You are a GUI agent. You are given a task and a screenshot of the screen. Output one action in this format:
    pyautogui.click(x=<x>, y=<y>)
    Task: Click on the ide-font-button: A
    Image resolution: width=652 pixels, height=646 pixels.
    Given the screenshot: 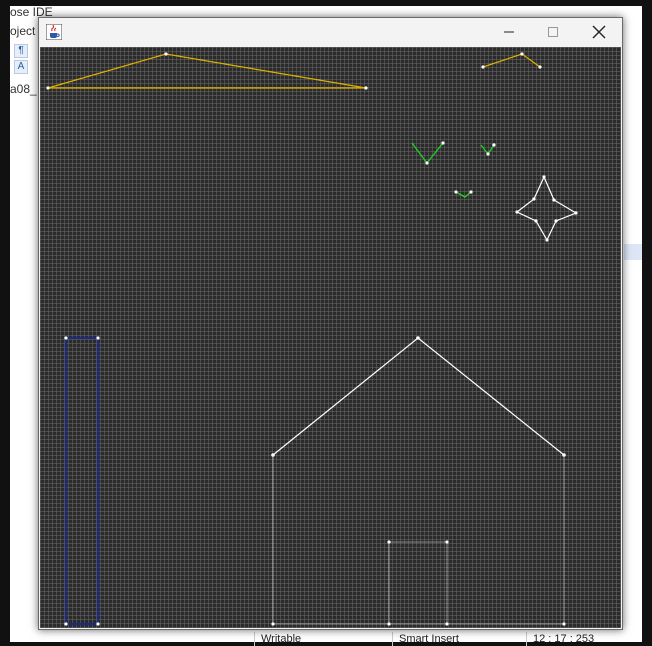 What is the action you would take?
    pyautogui.click(x=21, y=67)
    